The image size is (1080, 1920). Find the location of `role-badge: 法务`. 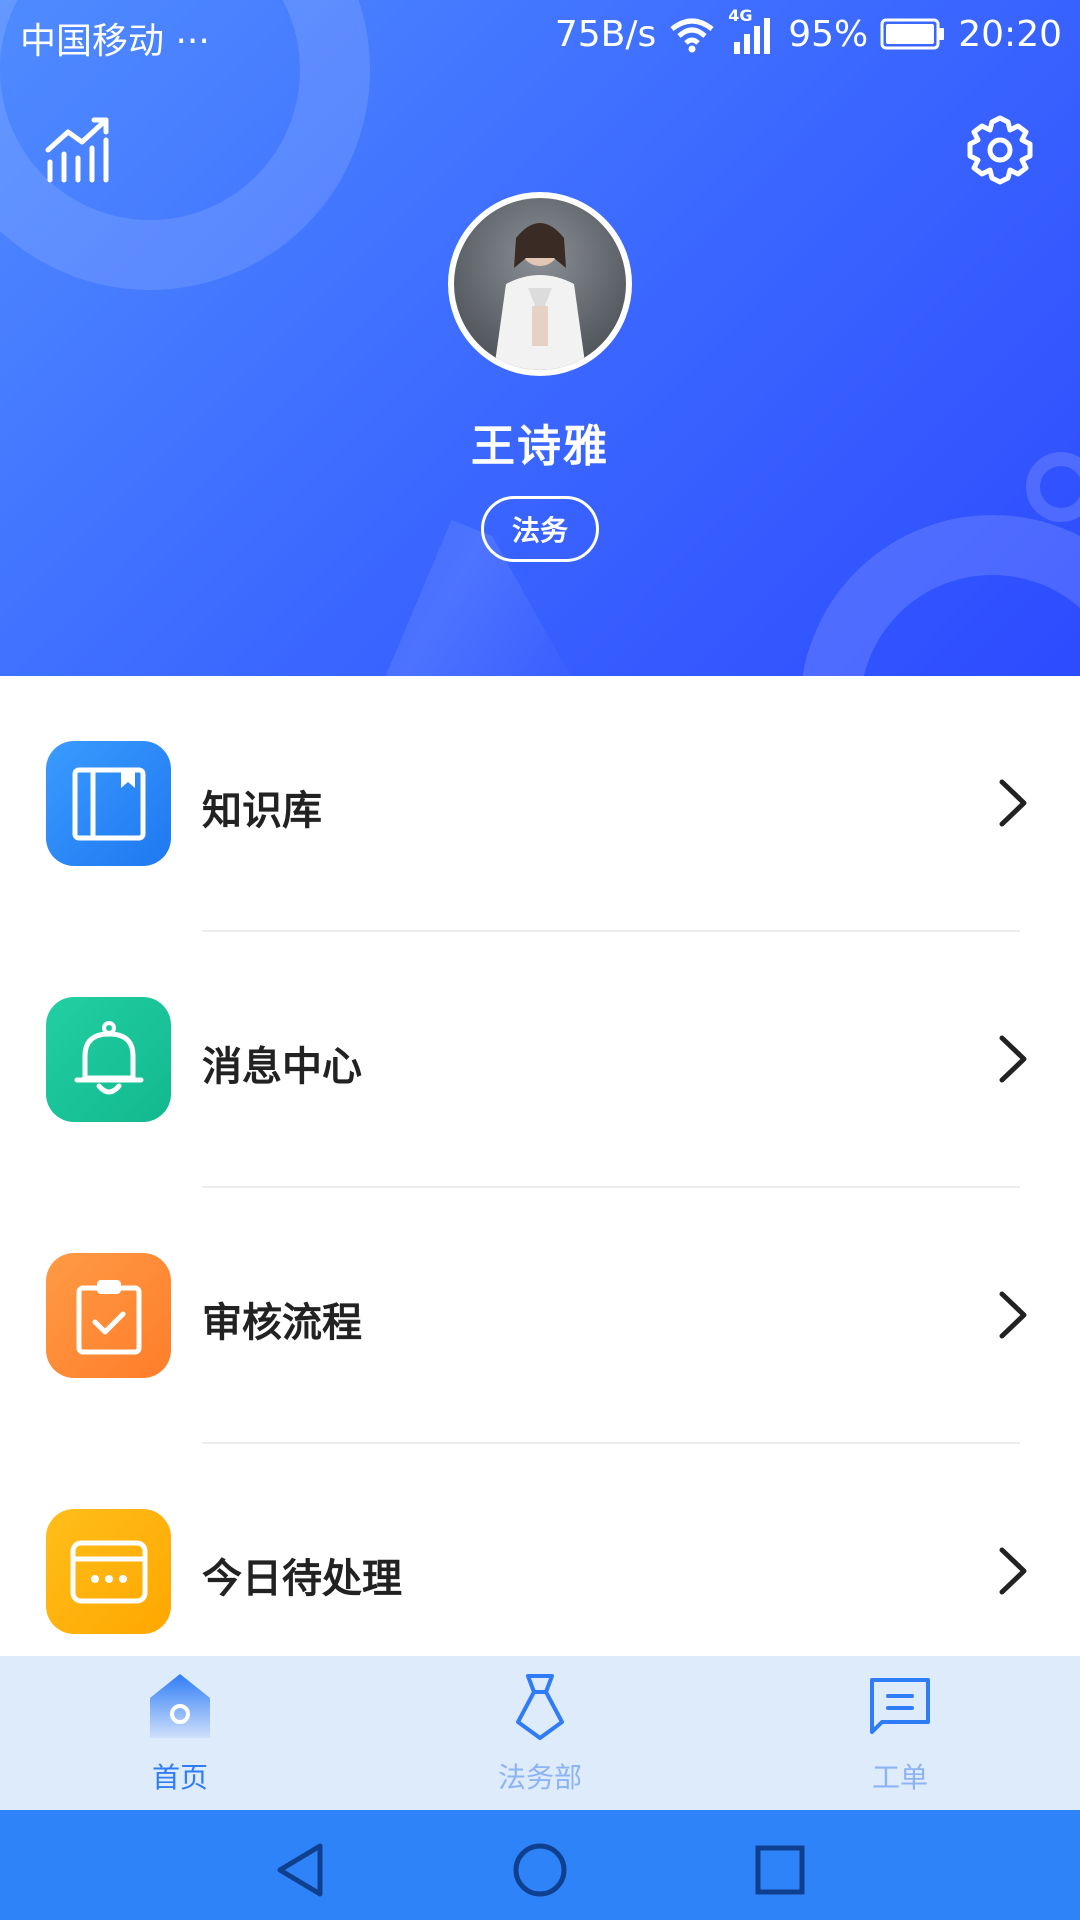

role-badge: 法务 is located at coordinates (539, 529).